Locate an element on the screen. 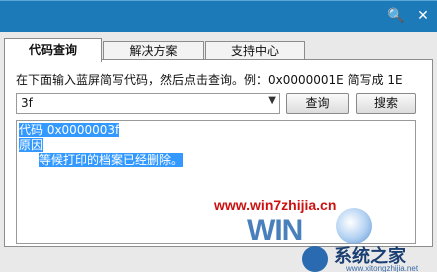 This screenshot has width=437, height=272. result-reason-label: 原因 is located at coordinates (31, 145).